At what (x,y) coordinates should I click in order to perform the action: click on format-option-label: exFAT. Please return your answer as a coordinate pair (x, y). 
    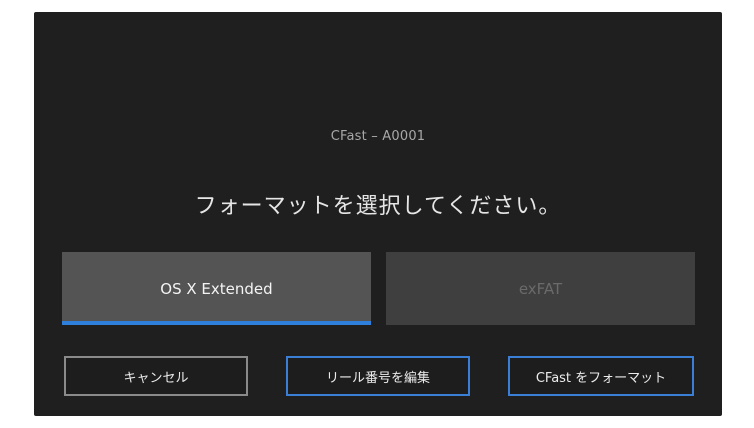
    Looking at the image, I should click on (540, 288).